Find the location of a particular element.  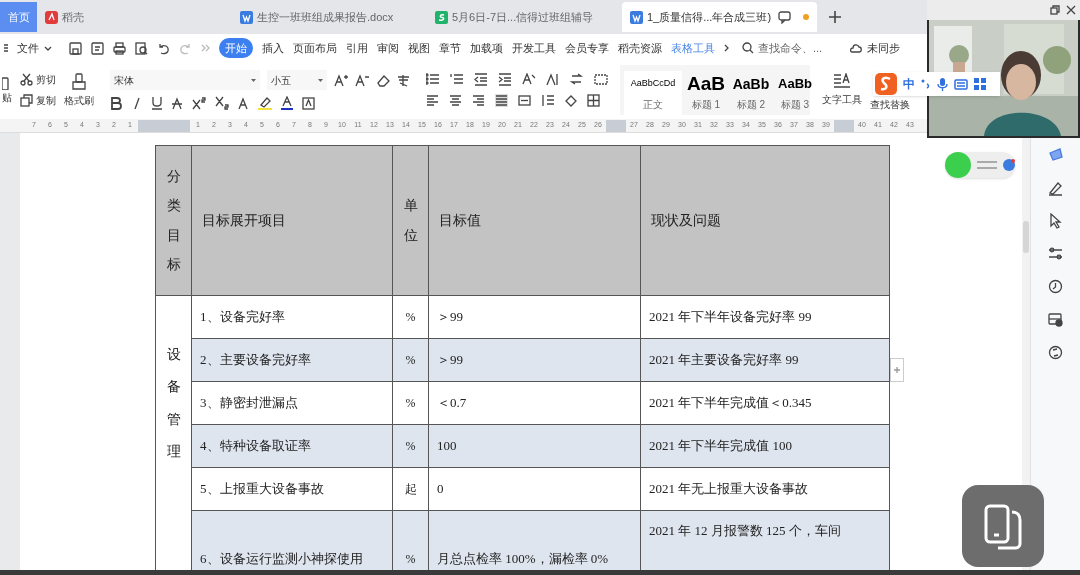

print-preview-icon is located at coordinates (141, 48).